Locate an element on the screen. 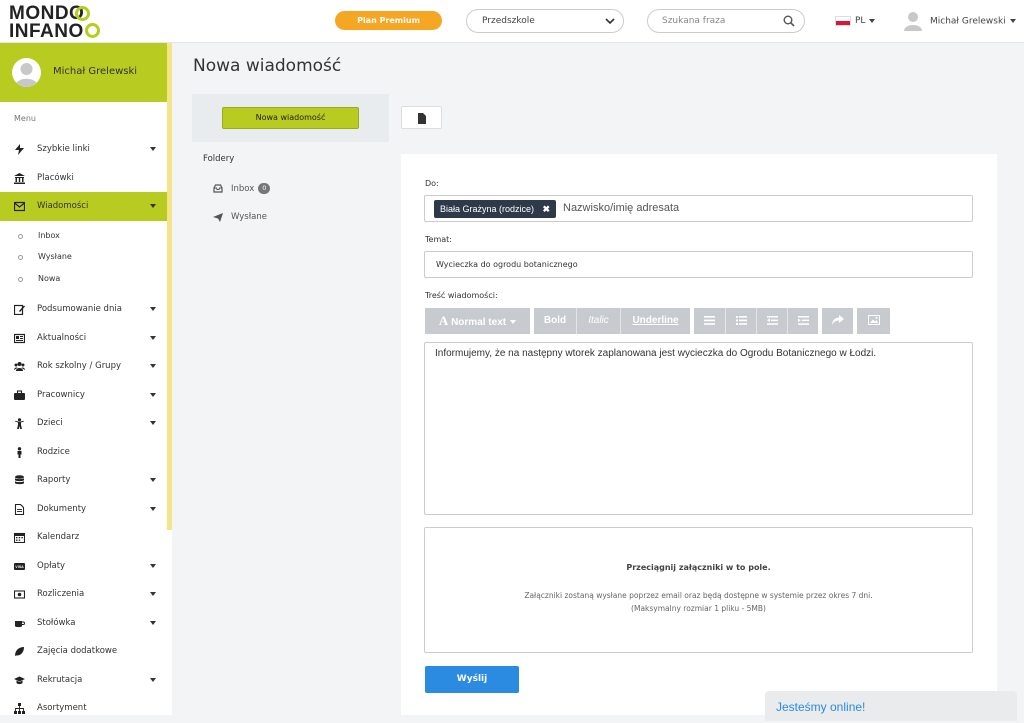 The height and width of the screenshot is (723, 1024). list-ol-icon is located at coordinates (741, 320).